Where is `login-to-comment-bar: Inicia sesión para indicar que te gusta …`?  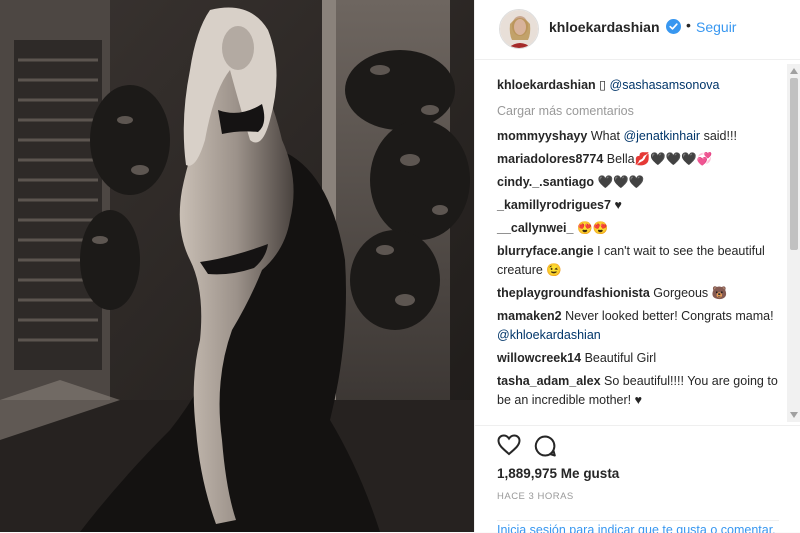
login-to-comment-bar: Inicia sesión para indicar que te gusta … is located at coordinates (638, 526).